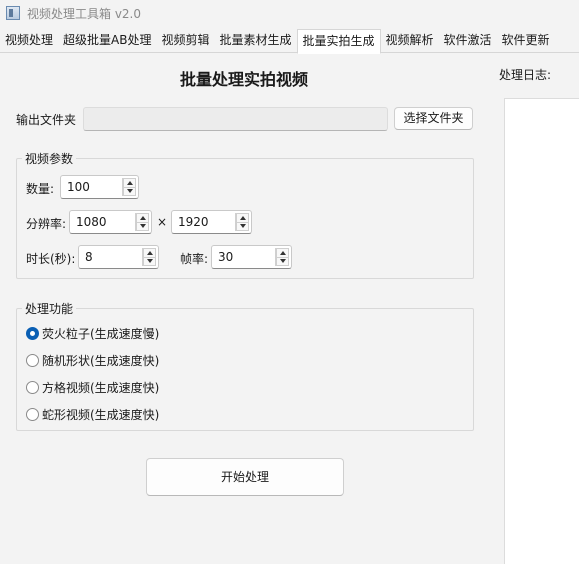 This screenshot has height=564, width=579. Describe the element at coordinates (99, 187) in the screenshot. I see `count-input: 100` at that location.